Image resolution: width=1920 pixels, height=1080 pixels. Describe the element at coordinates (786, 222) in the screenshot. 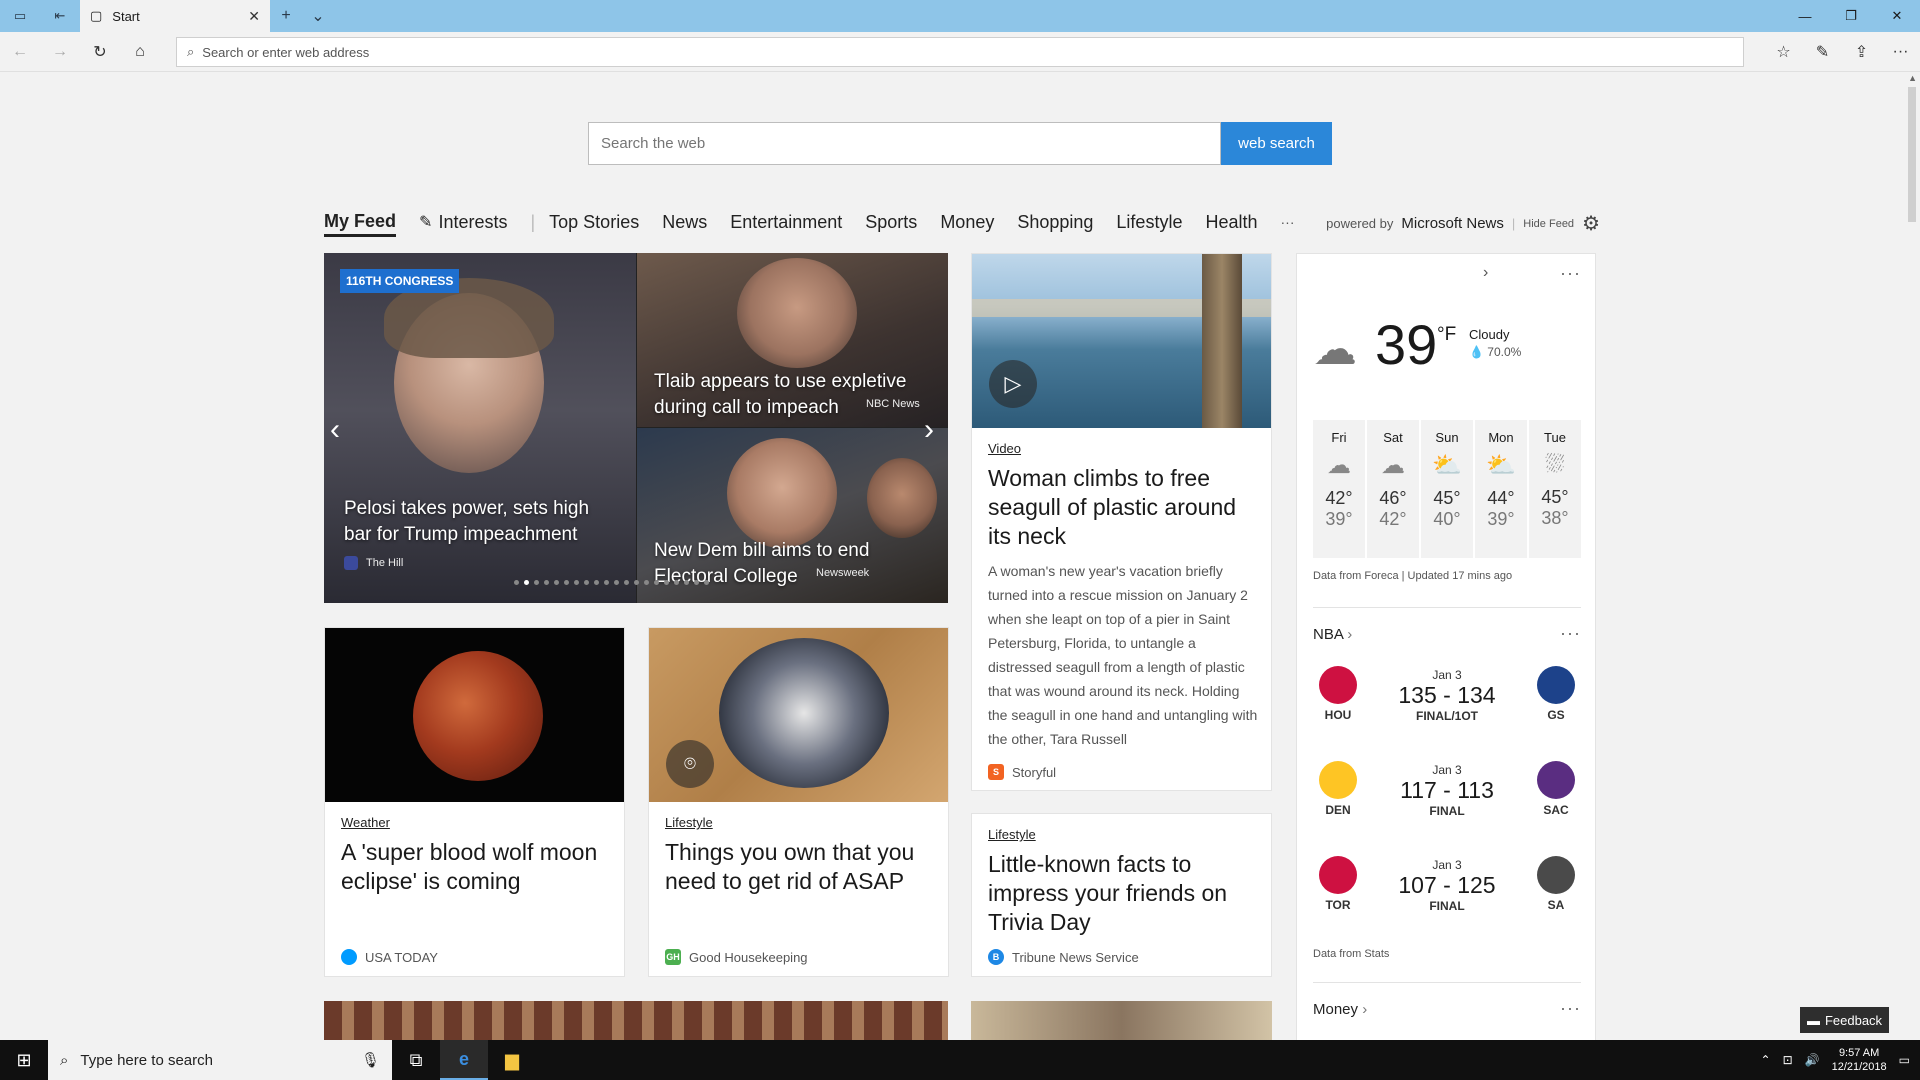

I see `tab-entertainment: Entertainment` at that location.